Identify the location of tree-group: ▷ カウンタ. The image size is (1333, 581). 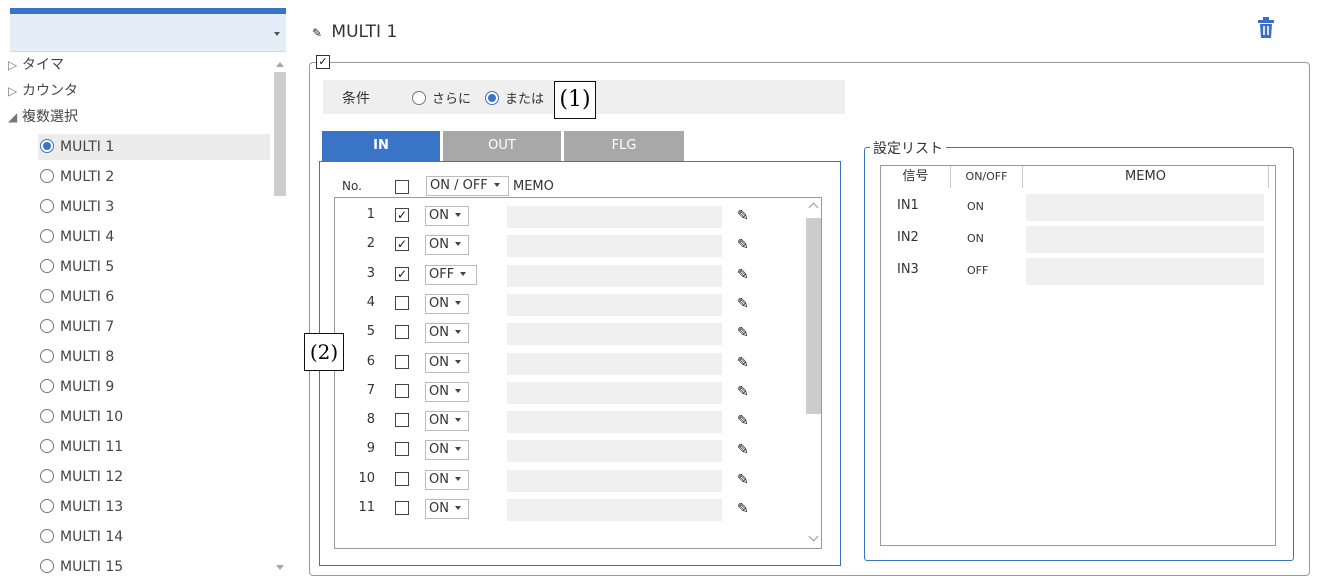
(43, 91).